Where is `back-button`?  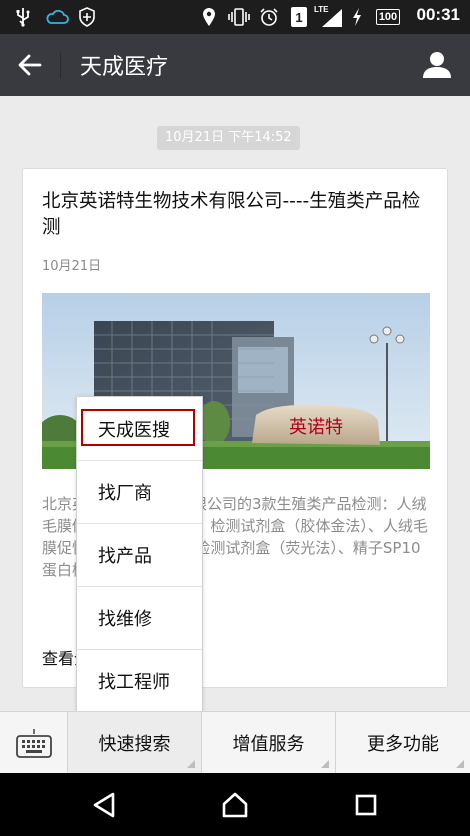
back-button is located at coordinates (30, 65).